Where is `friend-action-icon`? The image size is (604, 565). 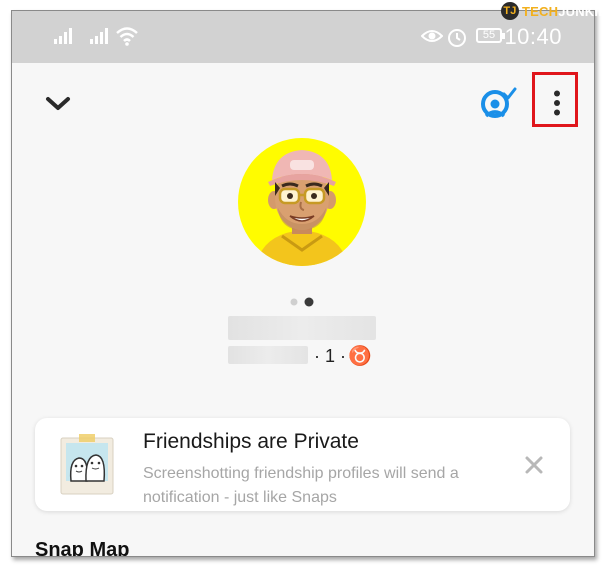 friend-action-icon is located at coordinates (499, 103).